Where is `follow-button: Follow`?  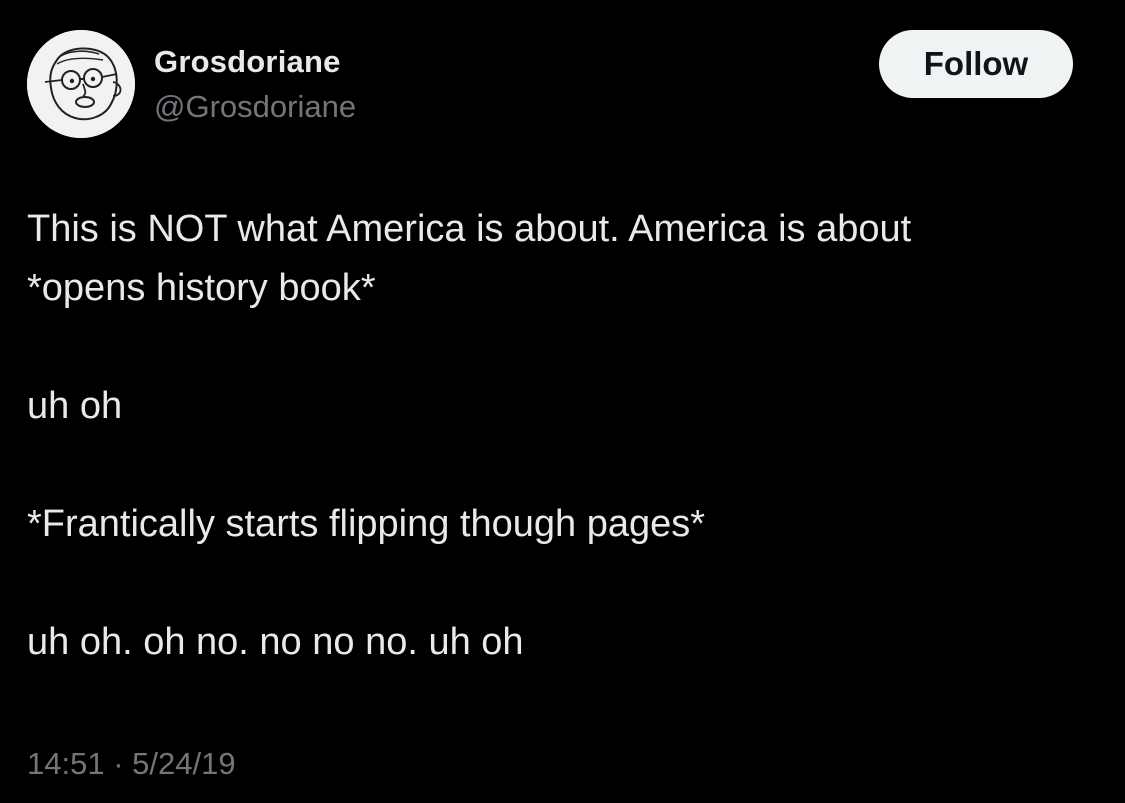 follow-button: Follow is located at coordinates (976, 64).